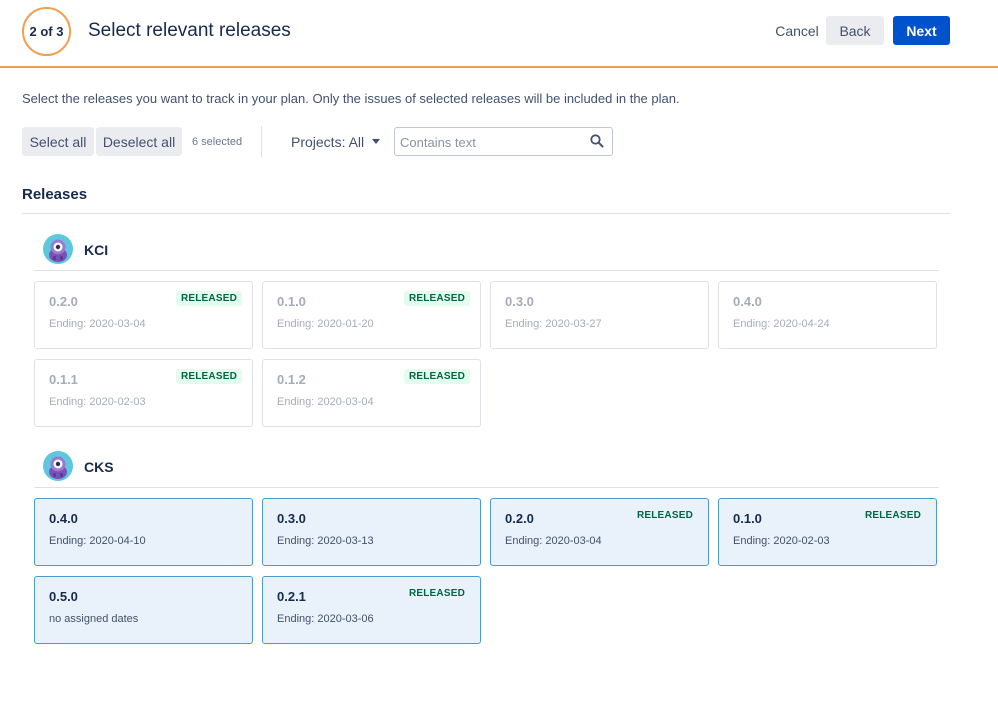 This screenshot has width=998, height=701. What do you see at coordinates (96, 250) in the screenshot?
I see `project-name: KCI` at bounding box center [96, 250].